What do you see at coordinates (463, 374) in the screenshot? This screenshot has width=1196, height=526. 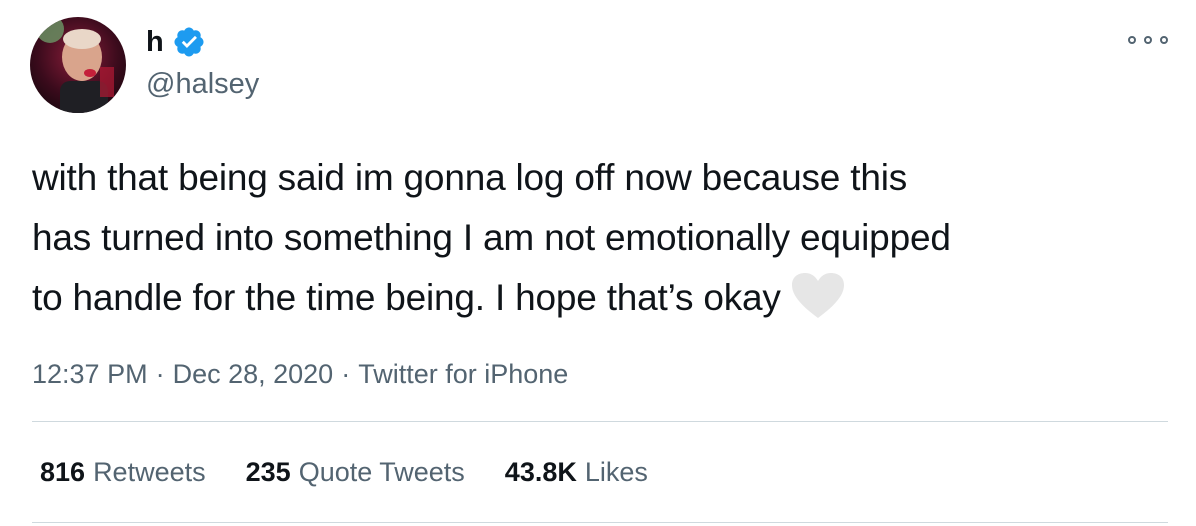 I see `tweet-source: Twitter for iPhone` at bounding box center [463, 374].